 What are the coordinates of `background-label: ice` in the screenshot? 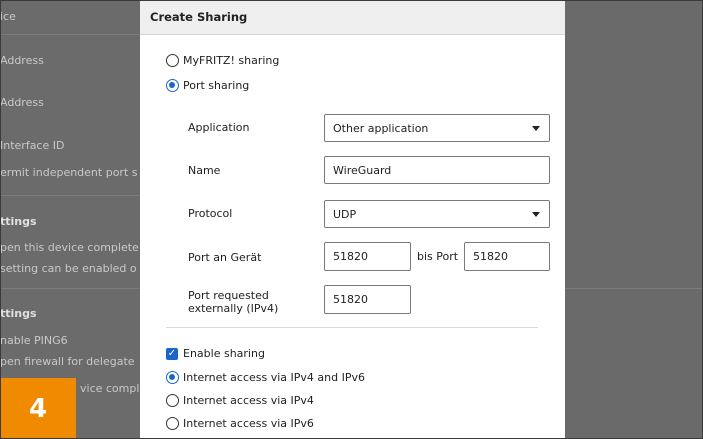 It's located at (8, 16).